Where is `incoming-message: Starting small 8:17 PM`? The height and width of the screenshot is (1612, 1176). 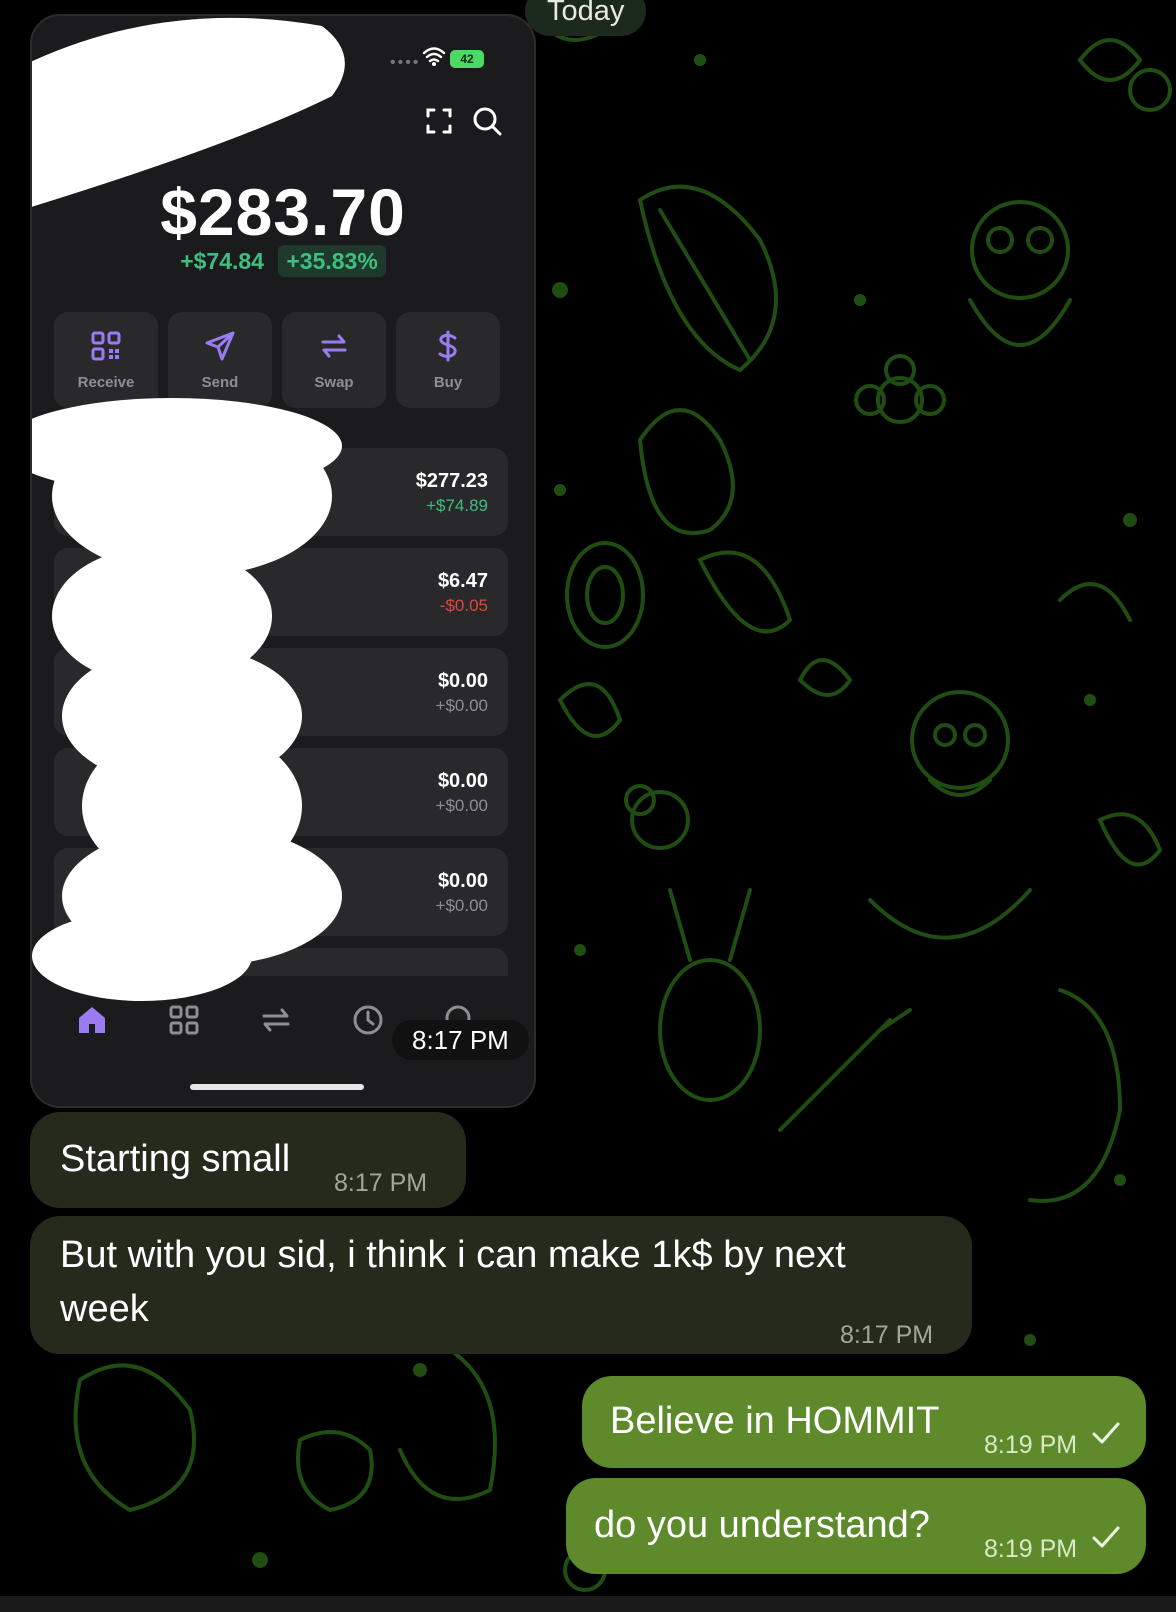
incoming-message: Starting small 8:17 PM is located at coordinates (248, 1160).